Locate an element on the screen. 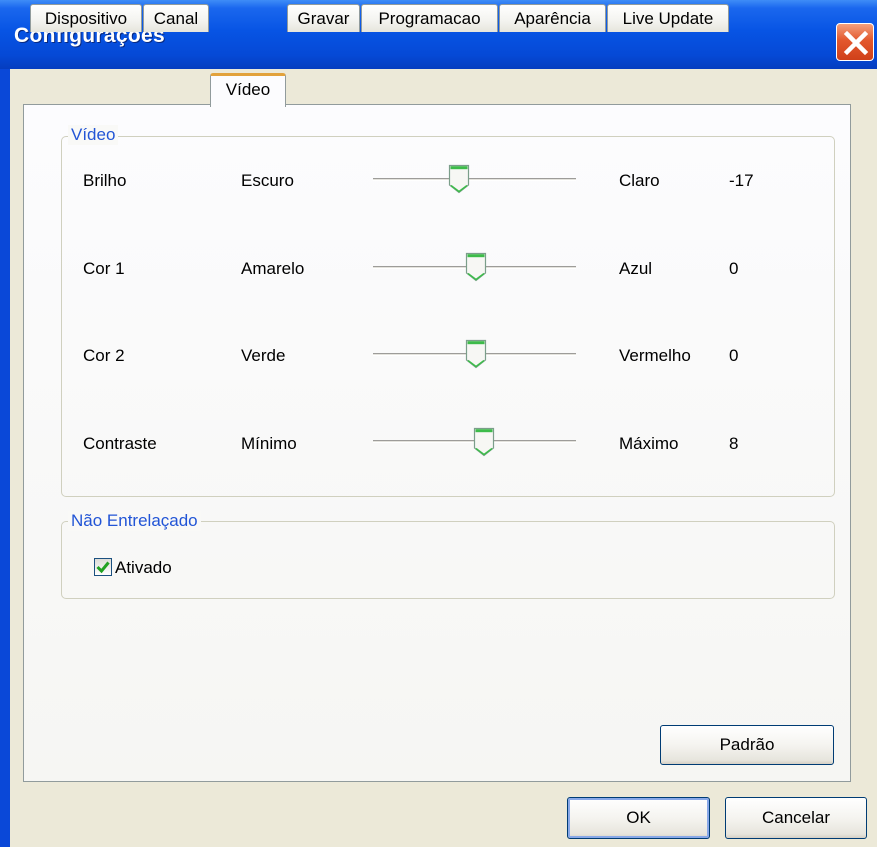  tab-gravar: Gravar is located at coordinates (323, 18).